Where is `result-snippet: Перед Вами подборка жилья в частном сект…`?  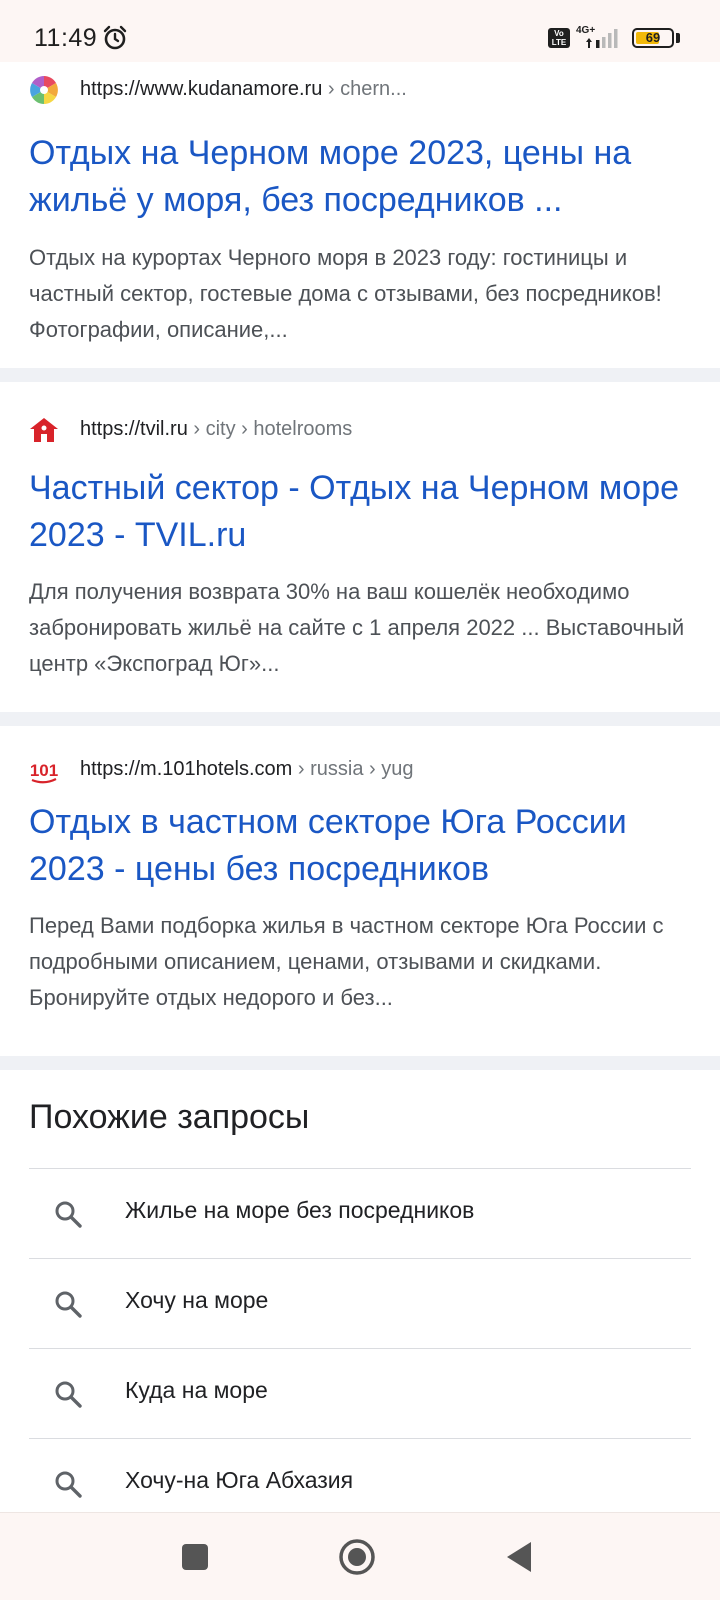
result-snippet: Перед Вами подборка жилья в частном сект… is located at coordinates (346, 961).